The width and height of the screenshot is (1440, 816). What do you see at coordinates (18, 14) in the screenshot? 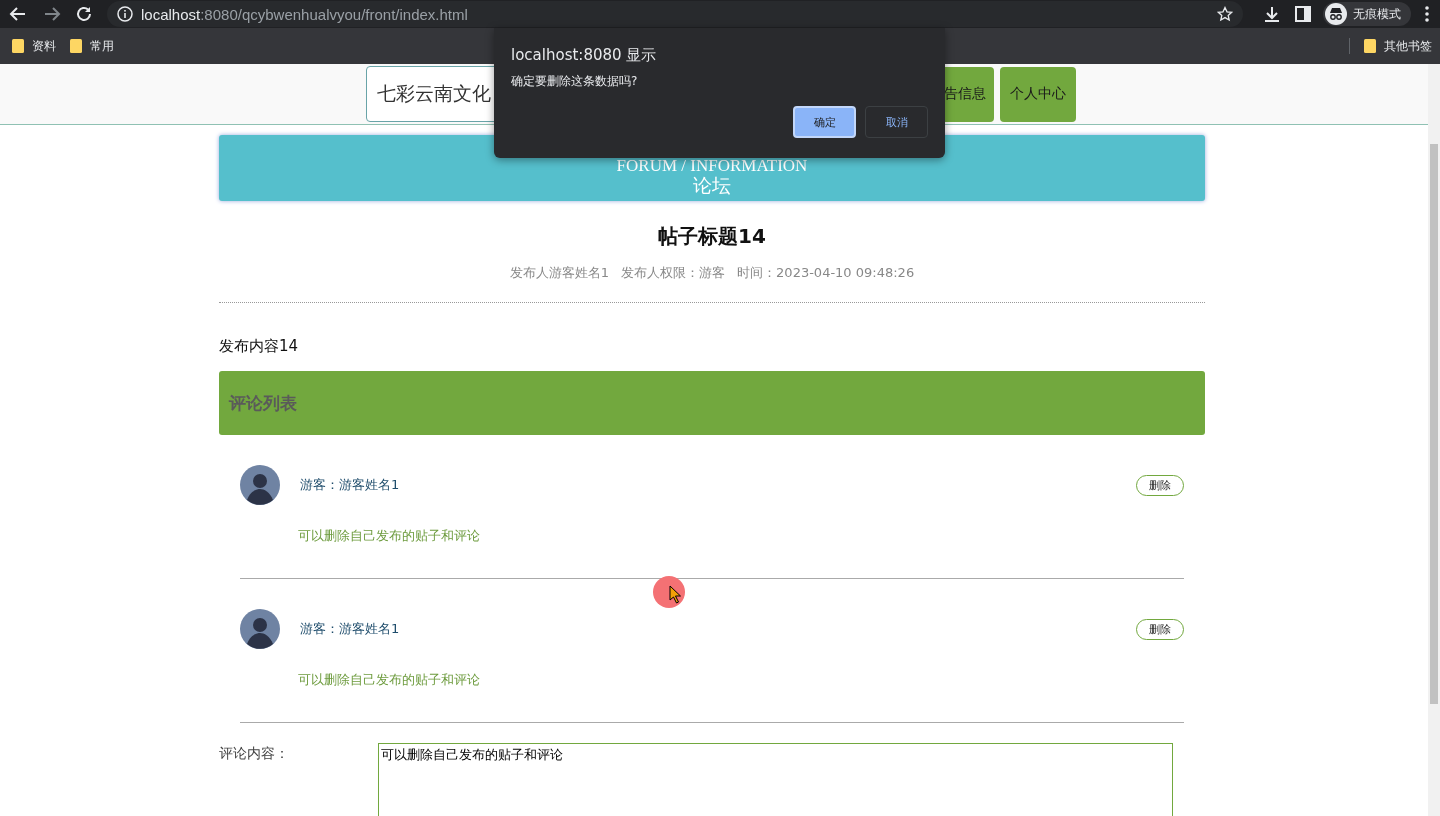
I see `back-icon` at bounding box center [18, 14].